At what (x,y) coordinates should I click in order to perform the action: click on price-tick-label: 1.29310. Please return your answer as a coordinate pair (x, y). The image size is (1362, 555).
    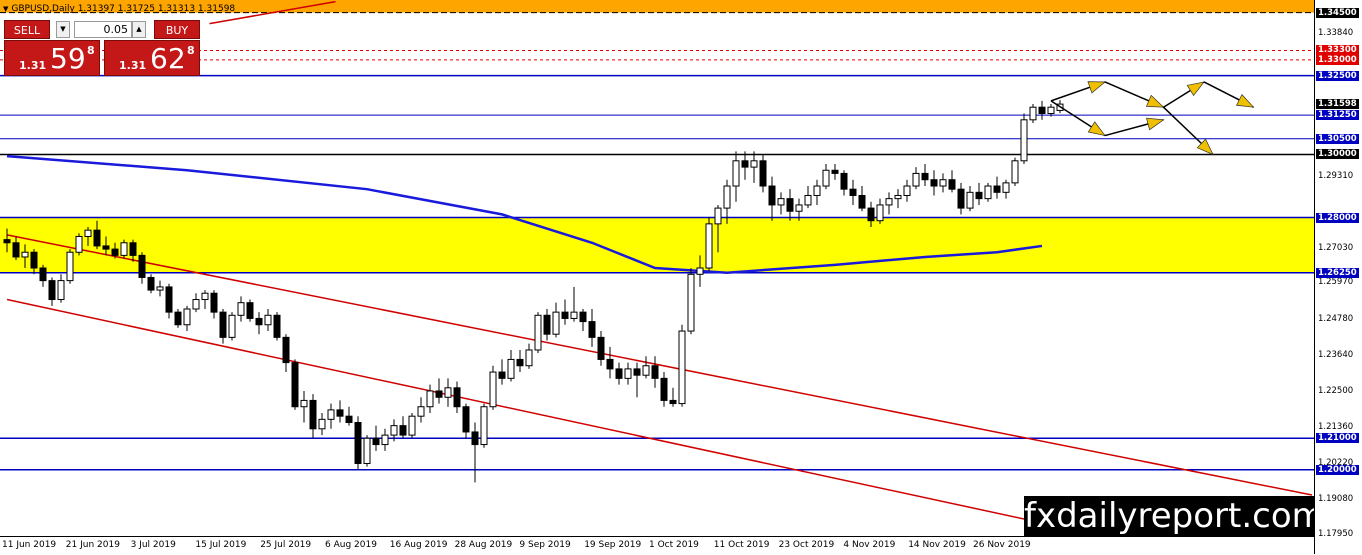
    Looking at the image, I should click on (1336, 176).